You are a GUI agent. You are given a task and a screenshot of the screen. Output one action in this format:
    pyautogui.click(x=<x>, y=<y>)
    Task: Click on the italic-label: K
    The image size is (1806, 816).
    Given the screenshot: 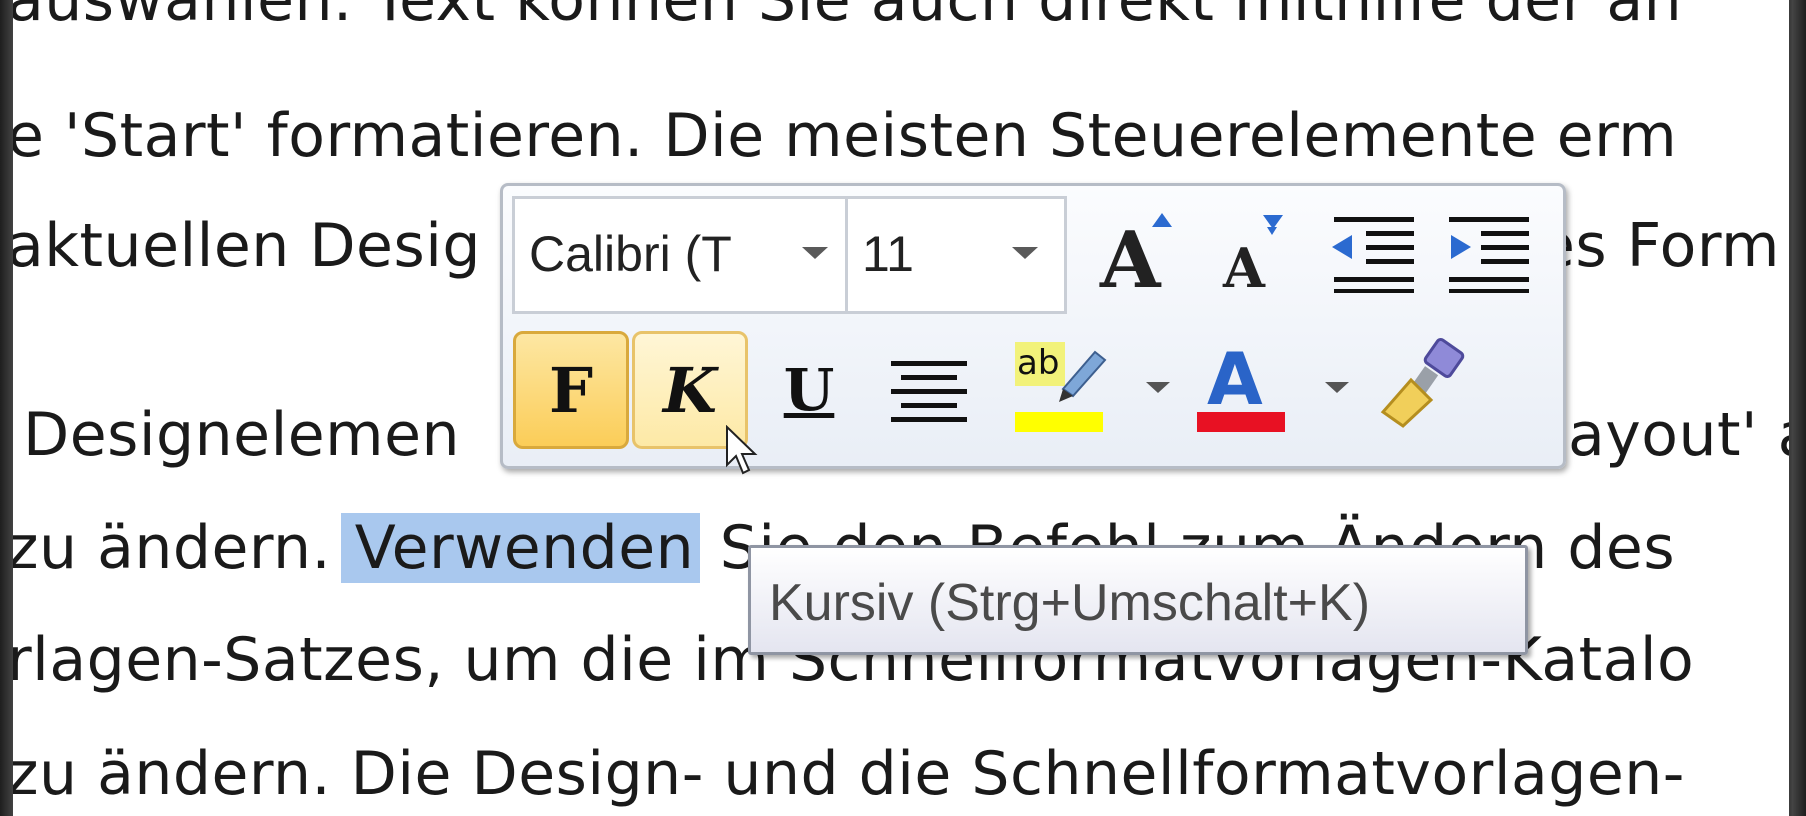 What is the action you would take?
    pyautogui.click(x=690, y=390)
    